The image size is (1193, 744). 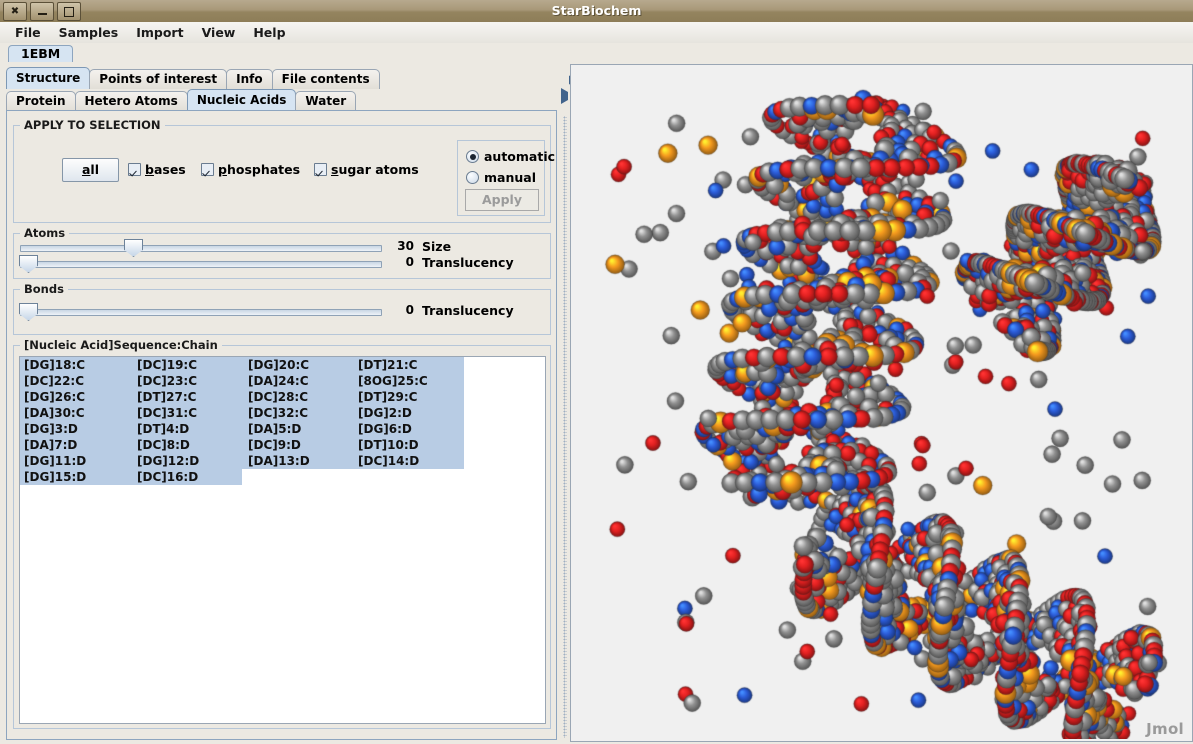 I want to click on list-row: [DC]22:C [DC]23:C [DA]24:C [8OG]25:C, so click(x=282, y=381).